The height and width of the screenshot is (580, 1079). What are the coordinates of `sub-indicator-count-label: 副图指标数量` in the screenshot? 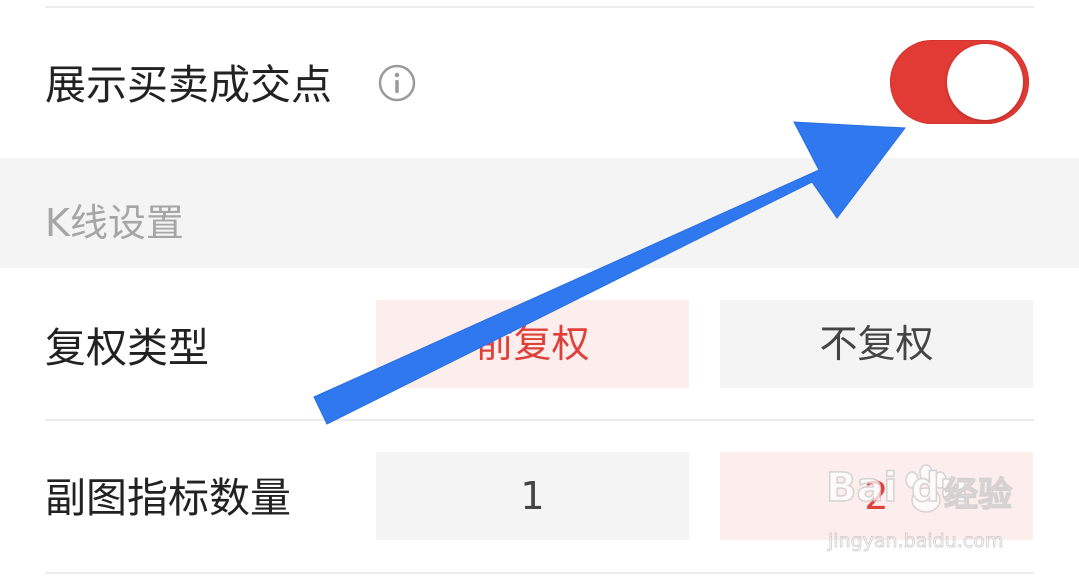 It's located at (168, 498).